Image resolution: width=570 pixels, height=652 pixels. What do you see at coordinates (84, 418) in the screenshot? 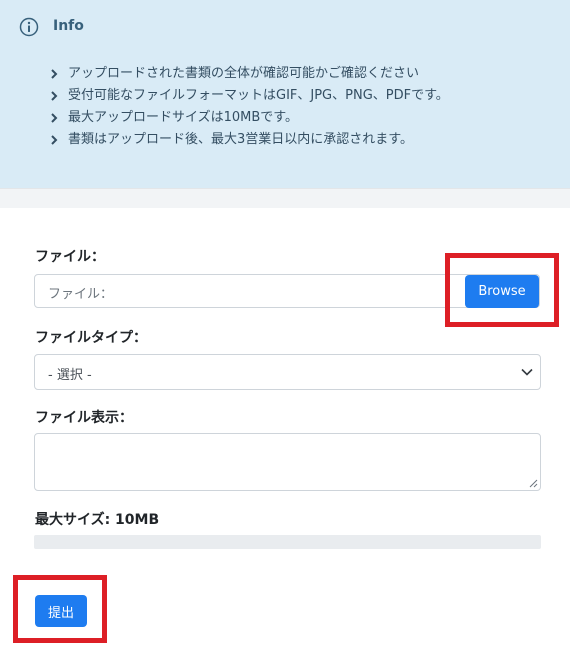
I see `file-display-label: ファイル表示：` at bounding box center [84, 418].